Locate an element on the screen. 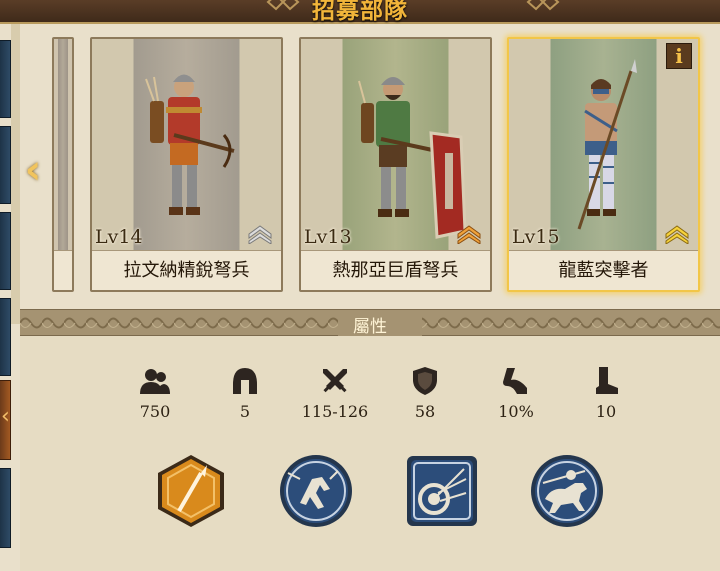 The height and width of the screenshot is (571, 720). crossbowman-portrait-icon is located at coordinates (190, 144).